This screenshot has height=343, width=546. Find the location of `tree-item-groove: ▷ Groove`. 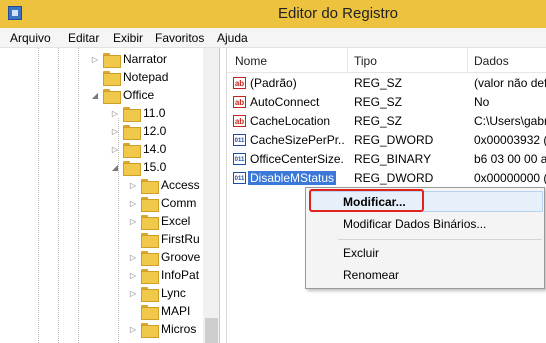

tree-item-groove: ▷ Groove is located at coordinates (164, 257).